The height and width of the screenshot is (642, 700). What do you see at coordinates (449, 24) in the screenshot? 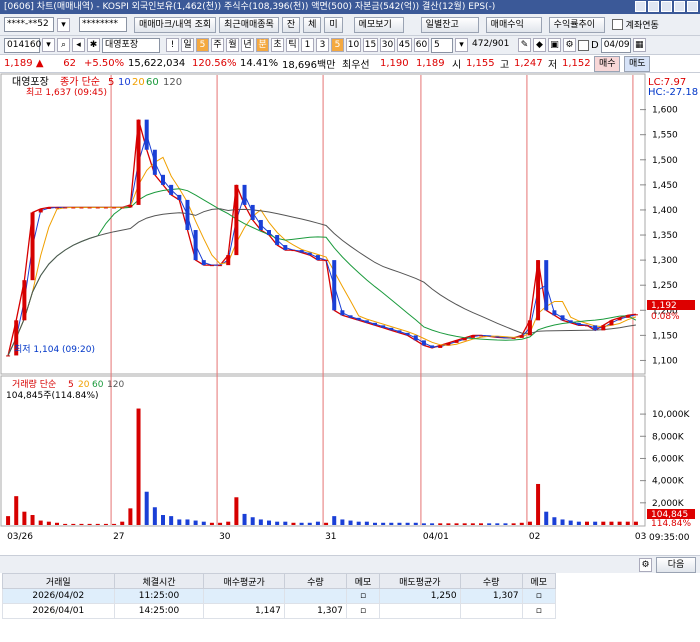
I see `daily-balance-button: 일별잔고` at bounding box center [449, 24].